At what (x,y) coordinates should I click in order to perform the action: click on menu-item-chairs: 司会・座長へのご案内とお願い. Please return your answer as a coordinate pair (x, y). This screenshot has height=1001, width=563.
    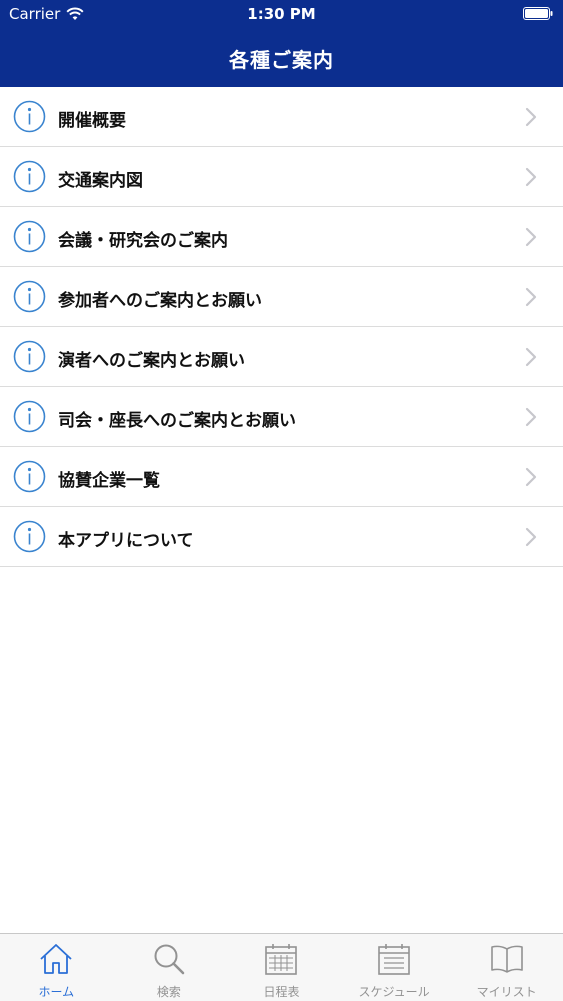
    Looking at the image, I should click on (281, 417).